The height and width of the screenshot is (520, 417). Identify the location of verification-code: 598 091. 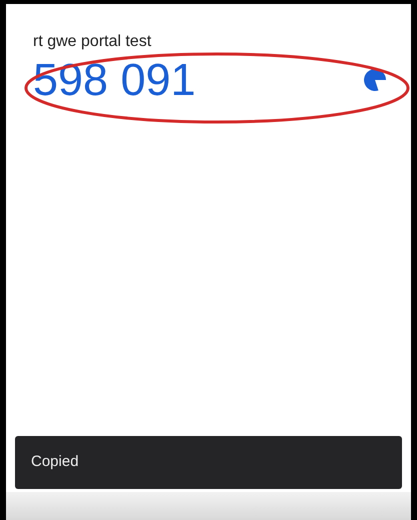
(114, 80).